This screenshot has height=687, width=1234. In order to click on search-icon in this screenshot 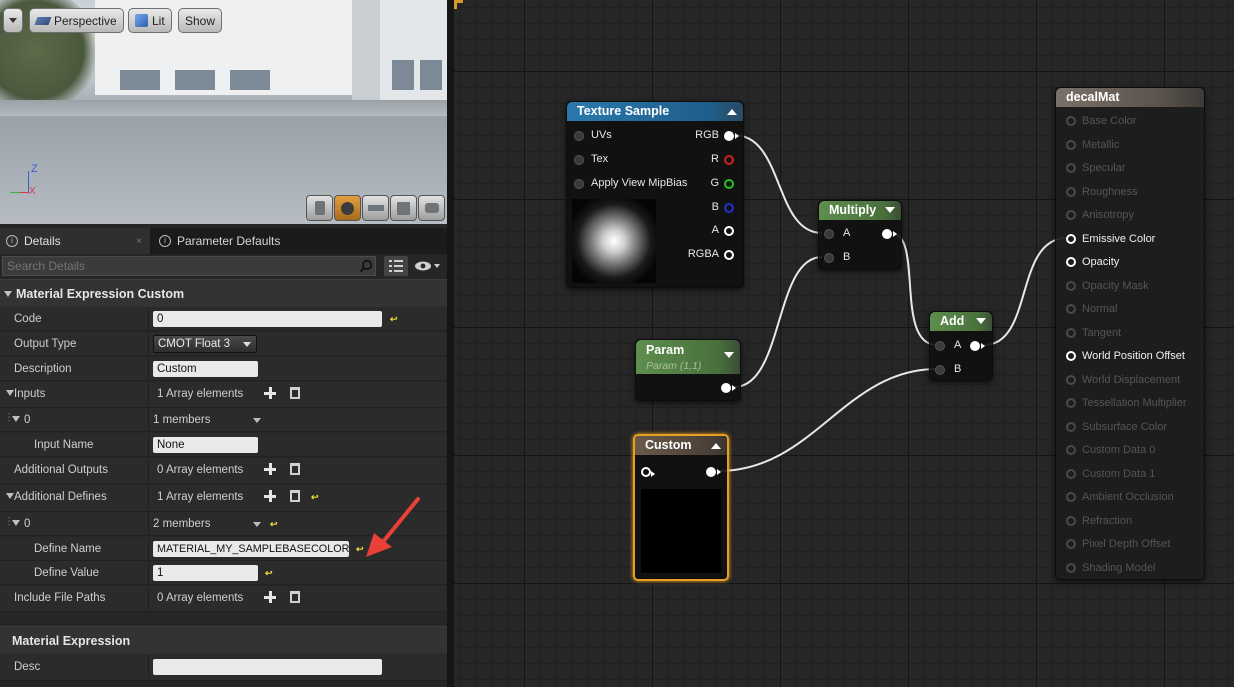, I will do `click(366, 266)`.